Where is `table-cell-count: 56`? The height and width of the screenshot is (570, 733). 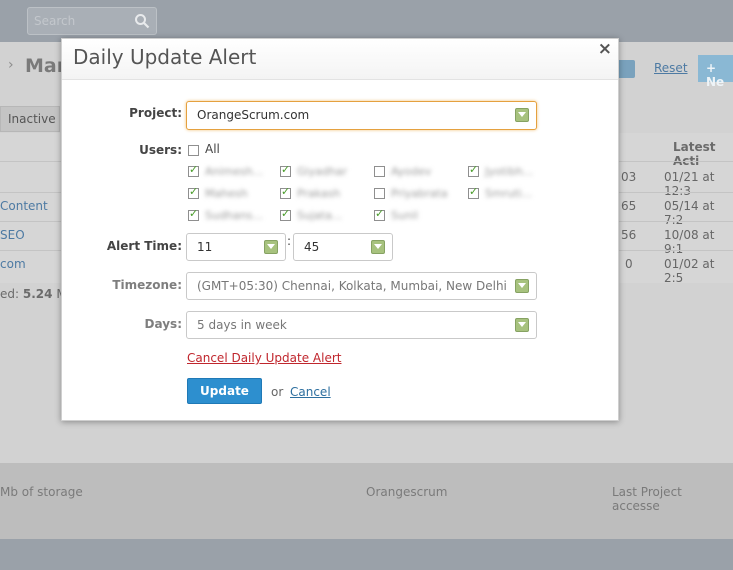
table-cell-count: 56 is located at coordinates (629, 235).